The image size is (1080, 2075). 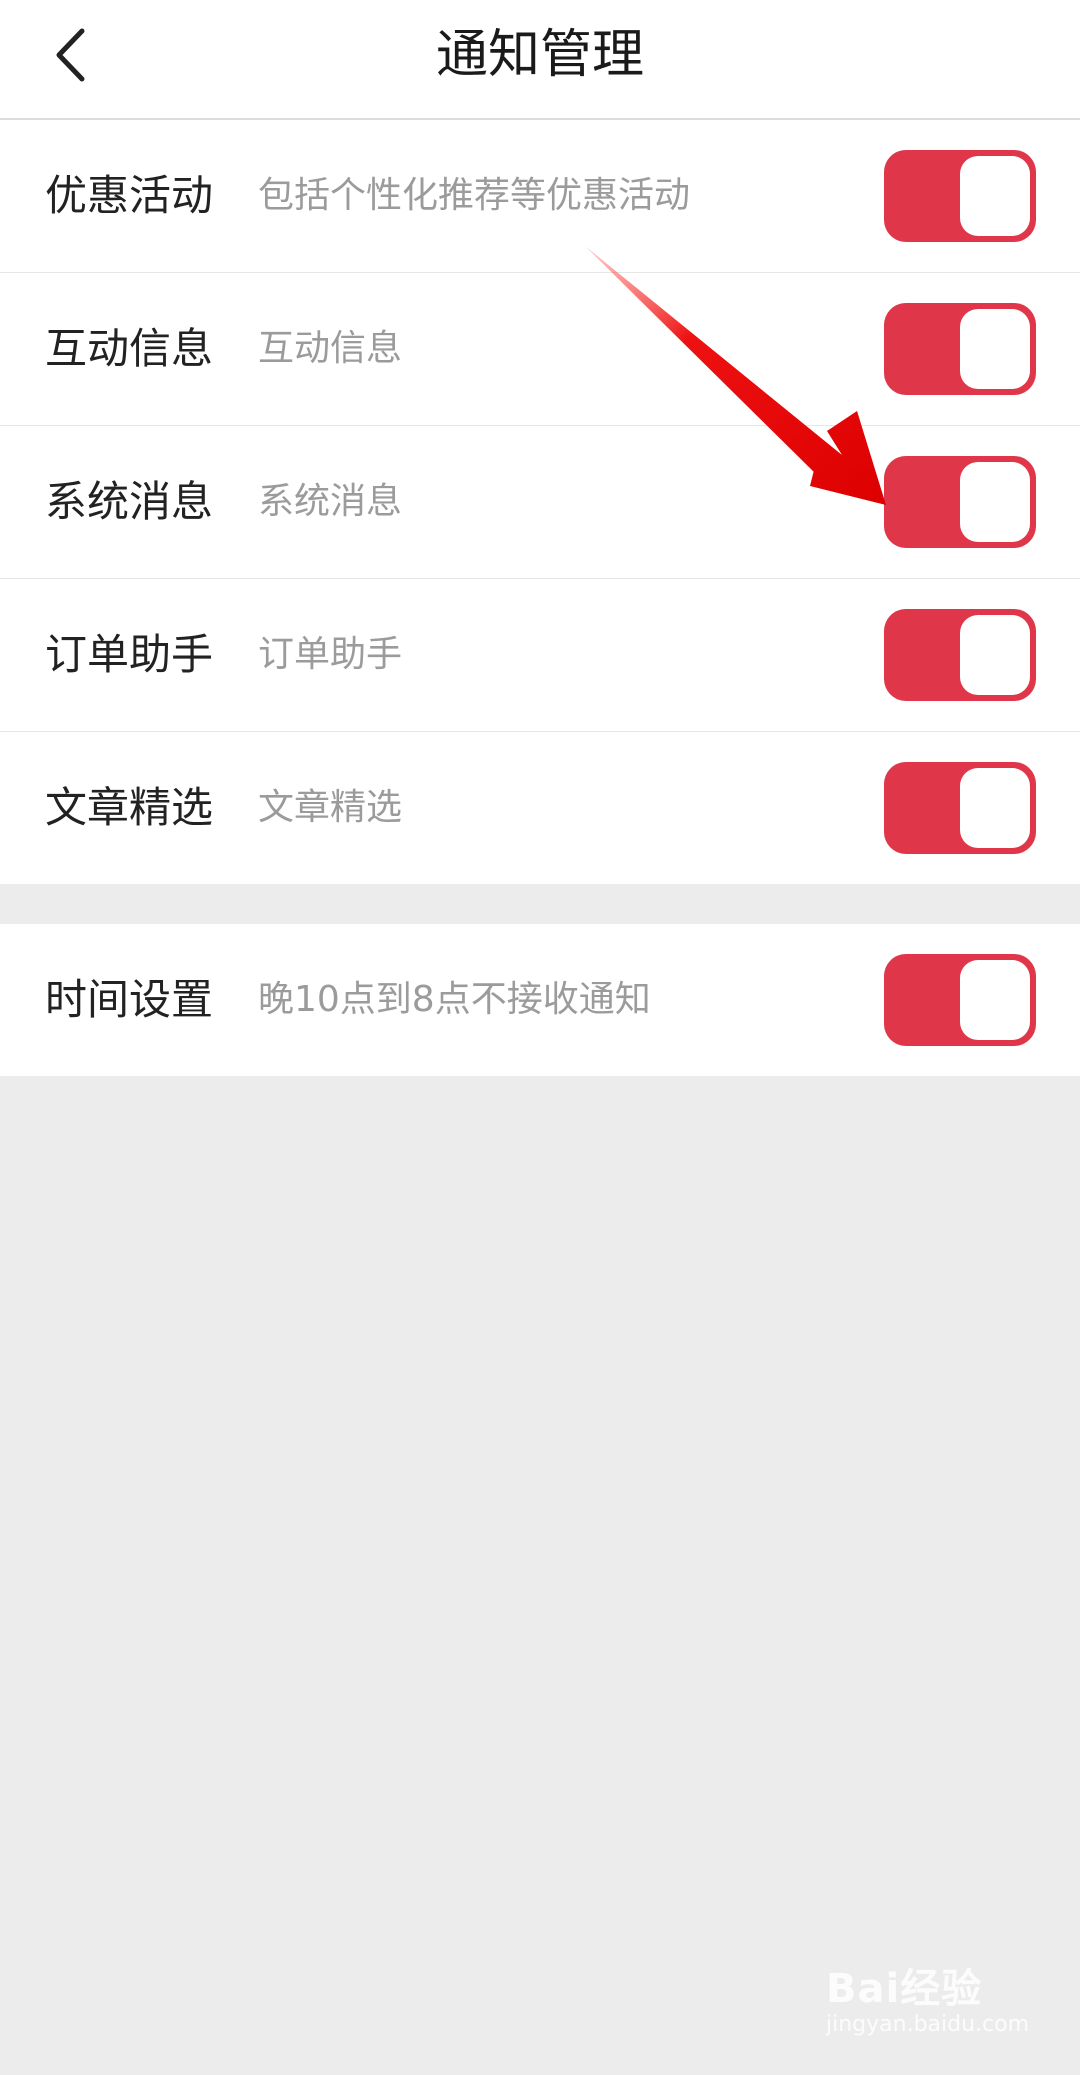 I want to click on setting-description: 互动信息, so click(x=330, y=348).